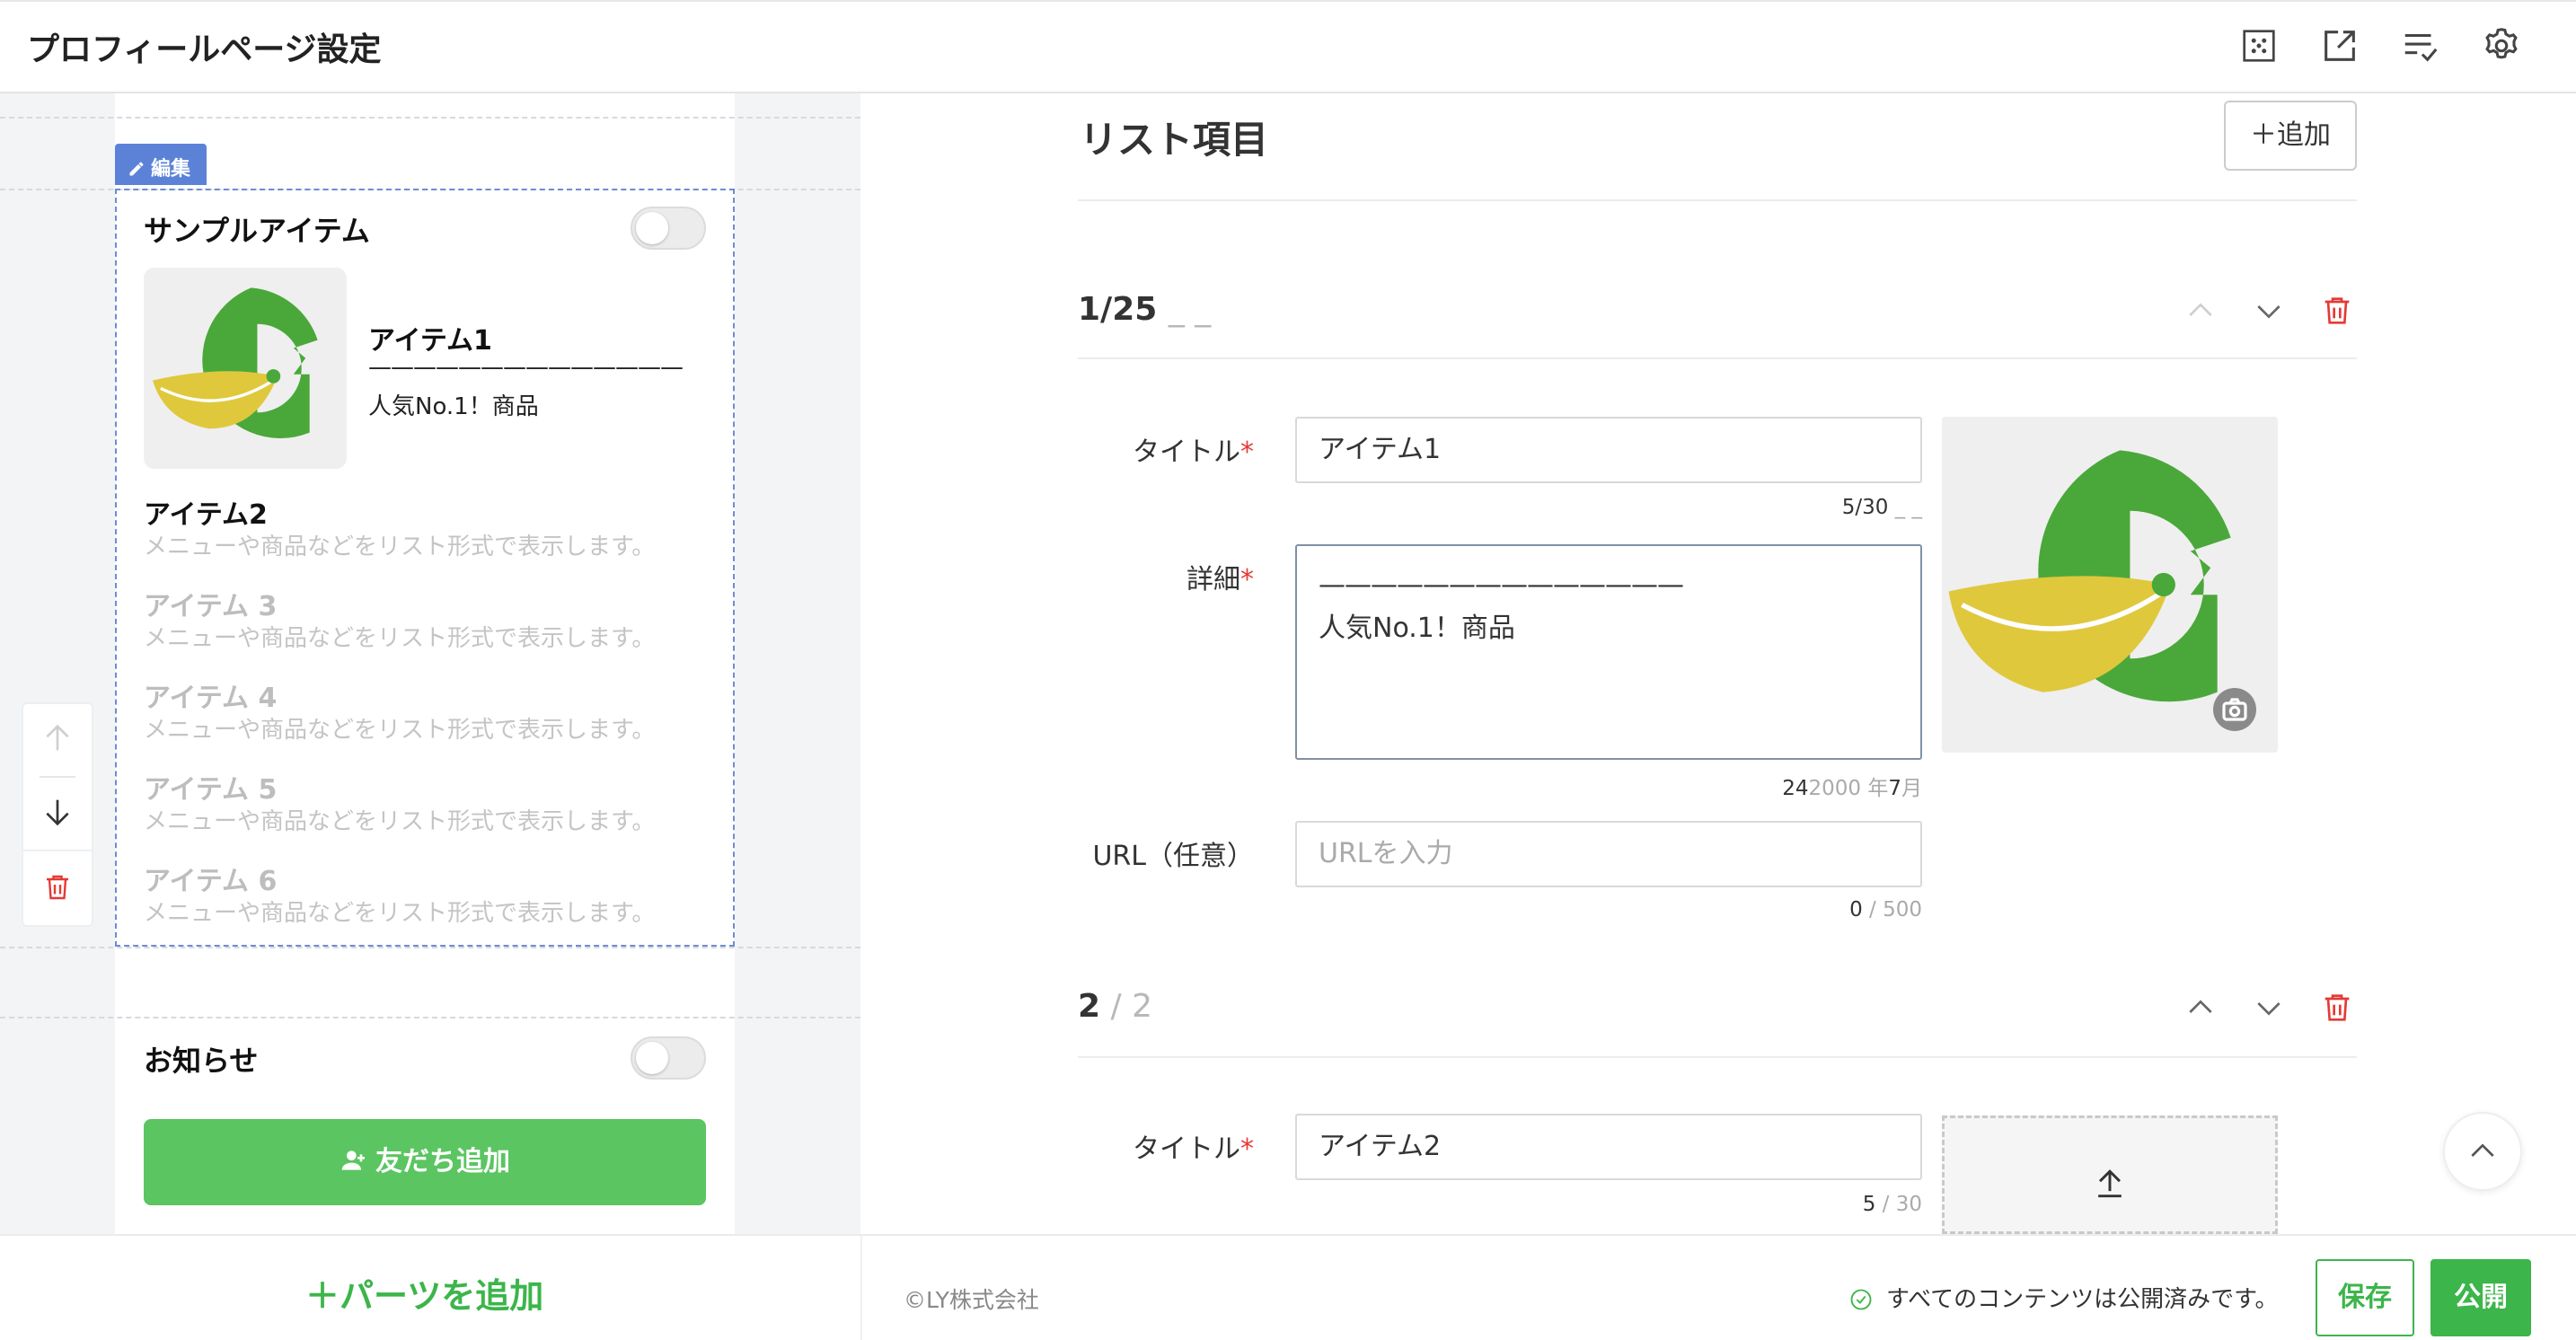 The width and height of the screenshot is (2576, 1340). What do you see at coordinates (2234, 709) in the screenshot?
I see `camera-icon` at bounding box center [2234, 709].